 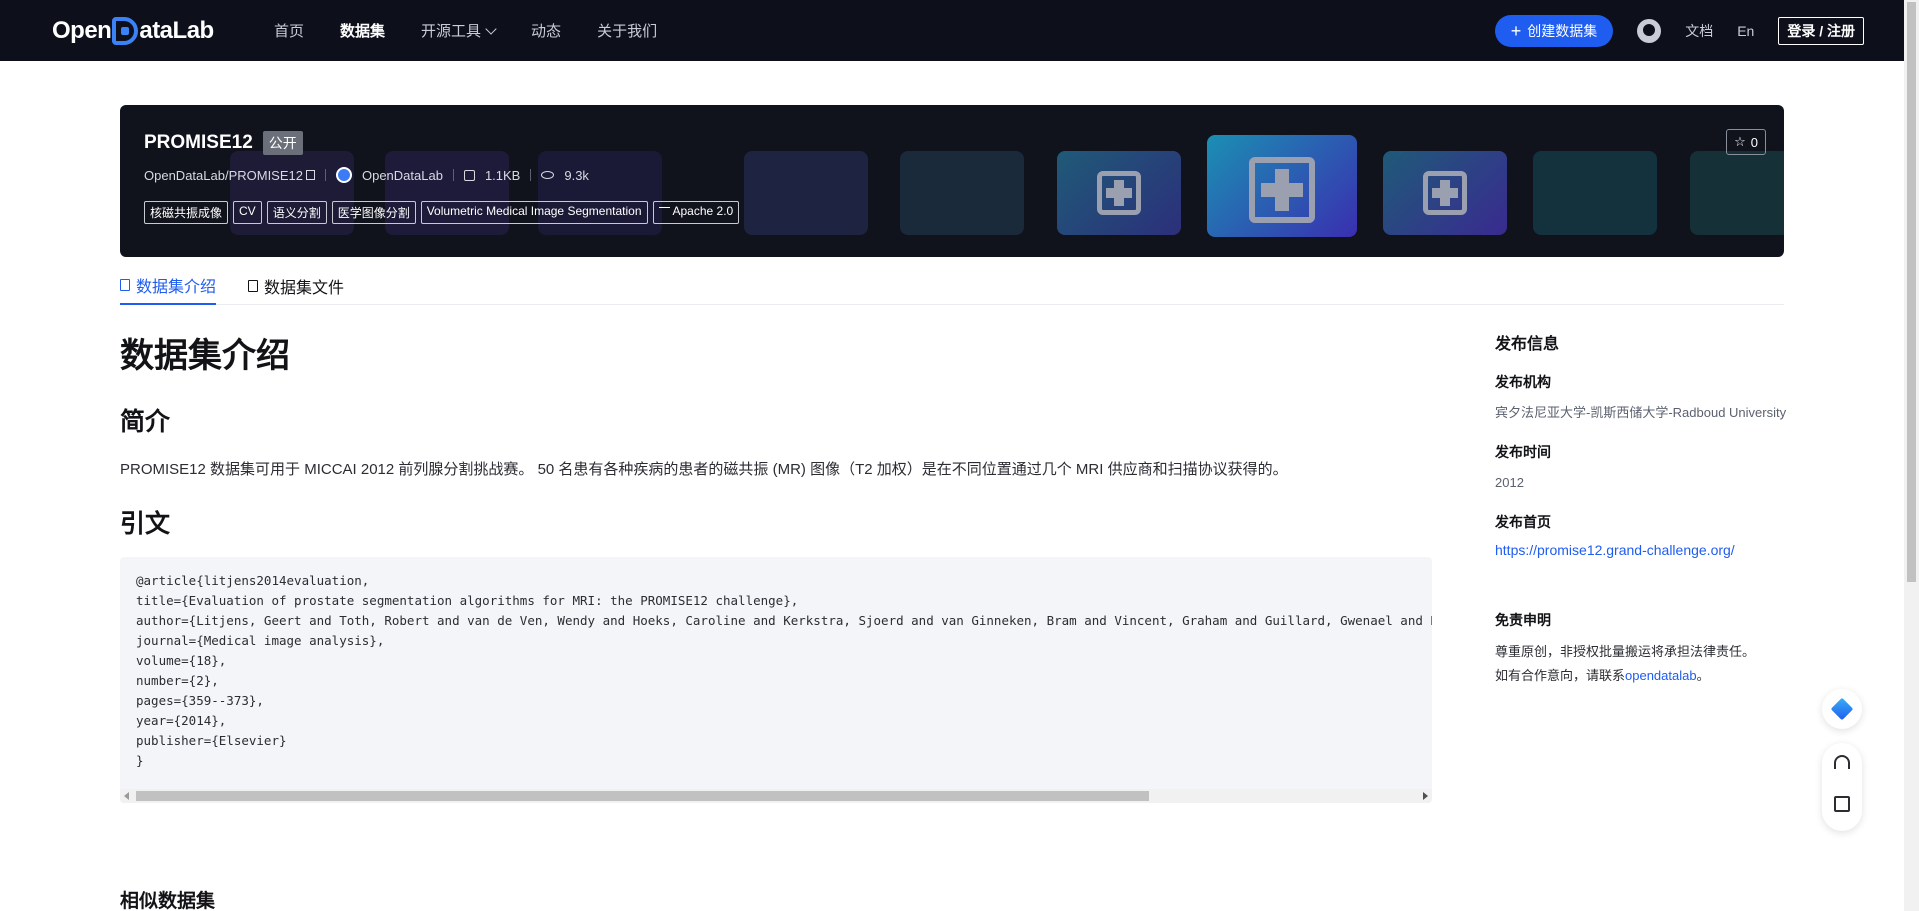 I want to click on logo-suffix: ataLab, so click(x=176, y=30).